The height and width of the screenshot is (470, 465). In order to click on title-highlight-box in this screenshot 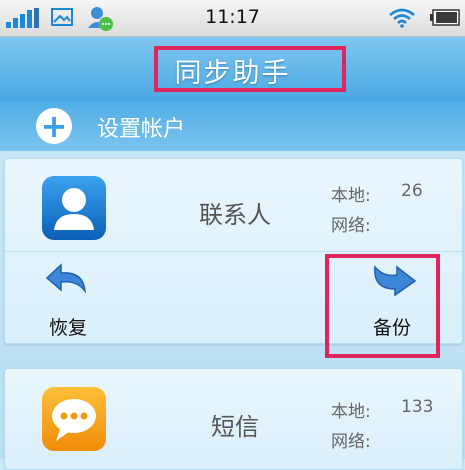, I will do `click(250, 69)`.